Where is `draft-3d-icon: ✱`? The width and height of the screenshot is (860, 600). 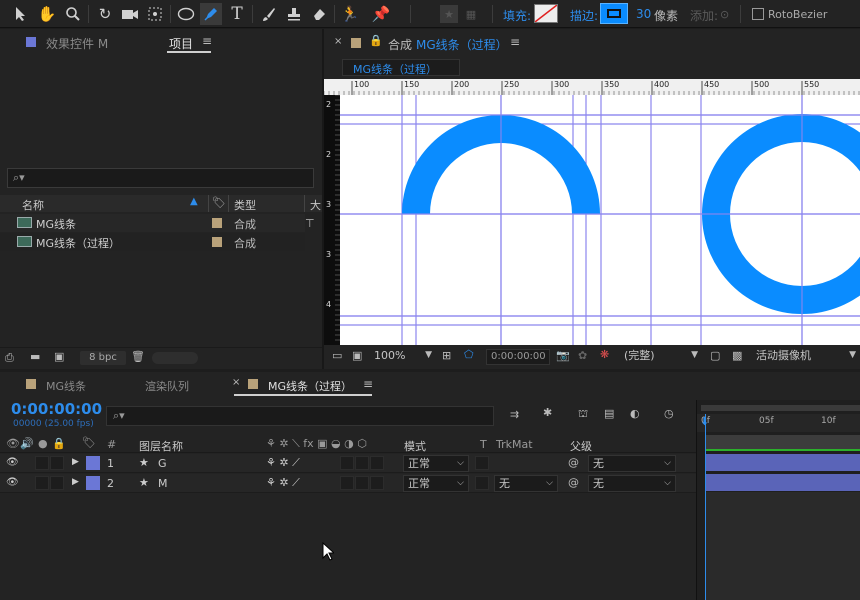
draft-3d-icon: ✱ is located at coordinates (547, 412).